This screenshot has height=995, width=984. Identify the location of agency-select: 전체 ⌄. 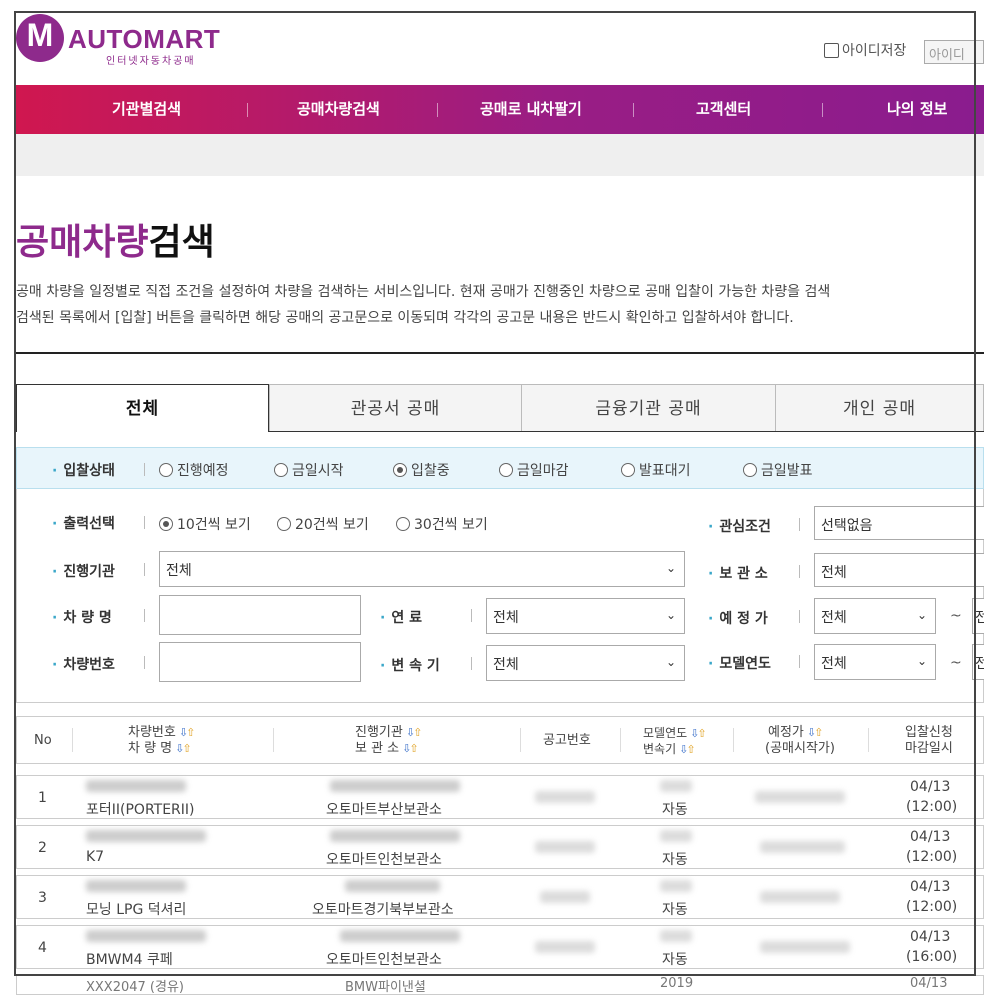
(422, 569).